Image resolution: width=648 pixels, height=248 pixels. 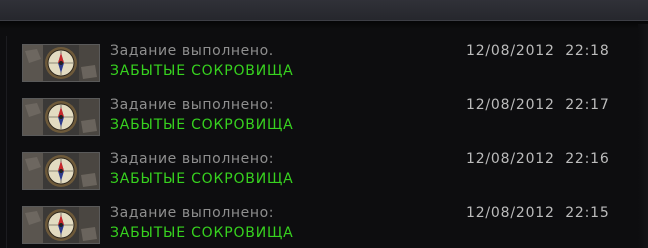 I want to click on header-bar, so click(x=324, y=10).